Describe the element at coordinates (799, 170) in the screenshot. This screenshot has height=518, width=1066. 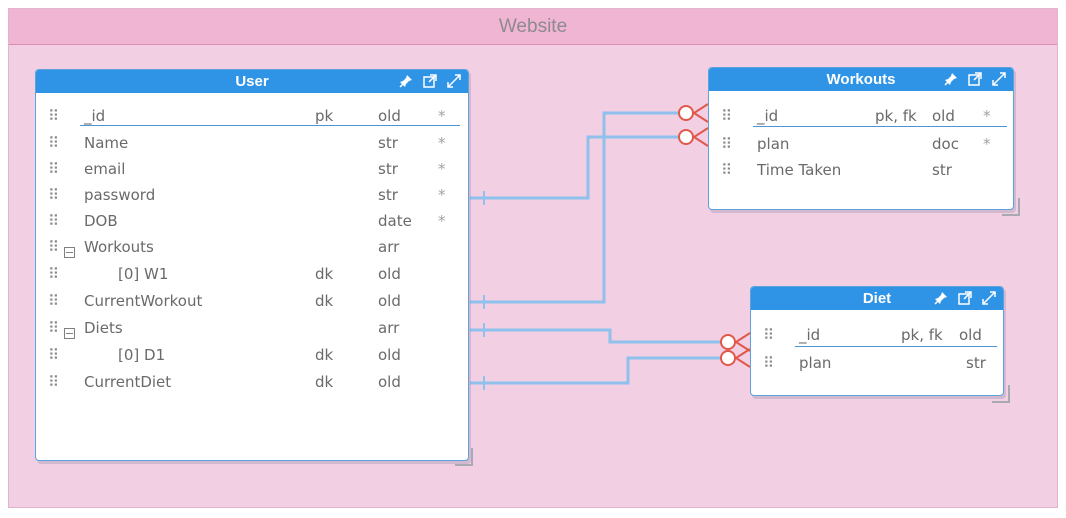
I see `field-name: Time Taken` at that location.